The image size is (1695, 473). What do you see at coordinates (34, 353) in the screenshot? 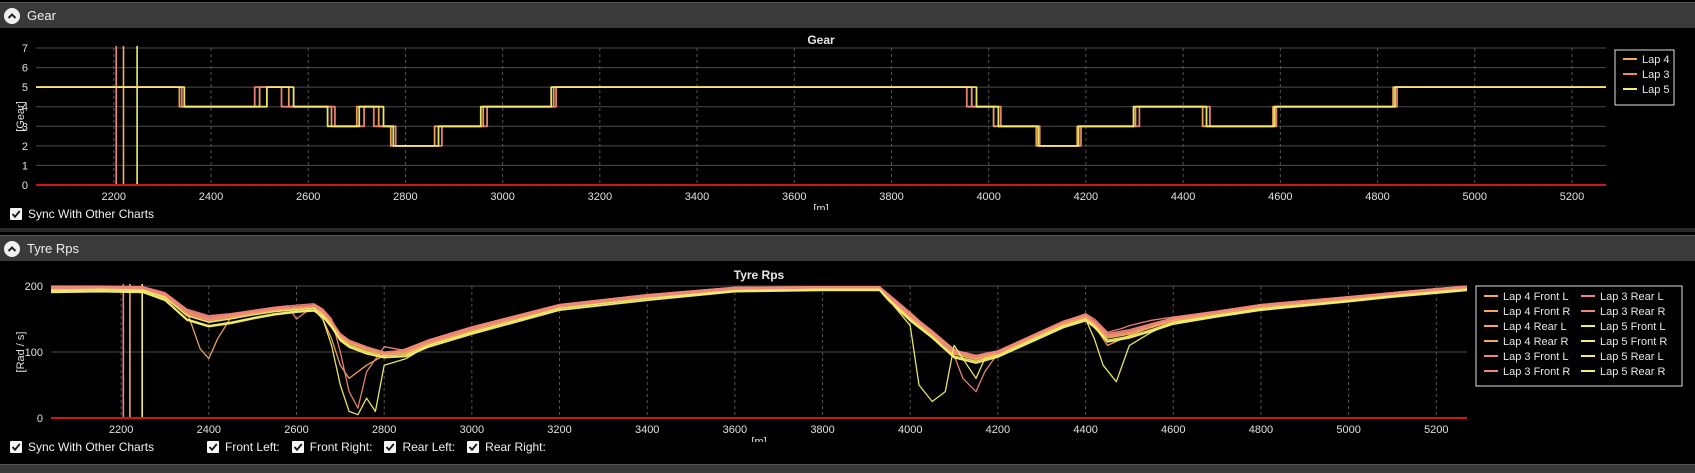
I see `y-tick-label: 100` at bounding box center [34, 353].